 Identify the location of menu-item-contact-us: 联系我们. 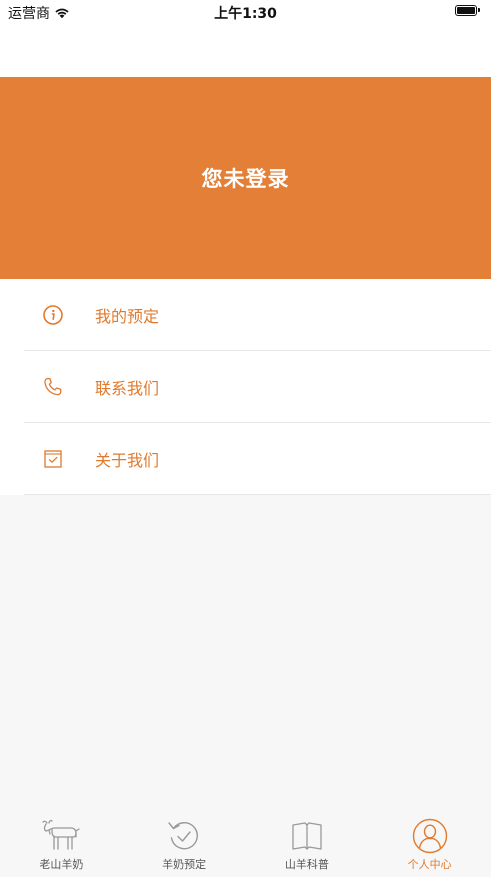
(257, 387).